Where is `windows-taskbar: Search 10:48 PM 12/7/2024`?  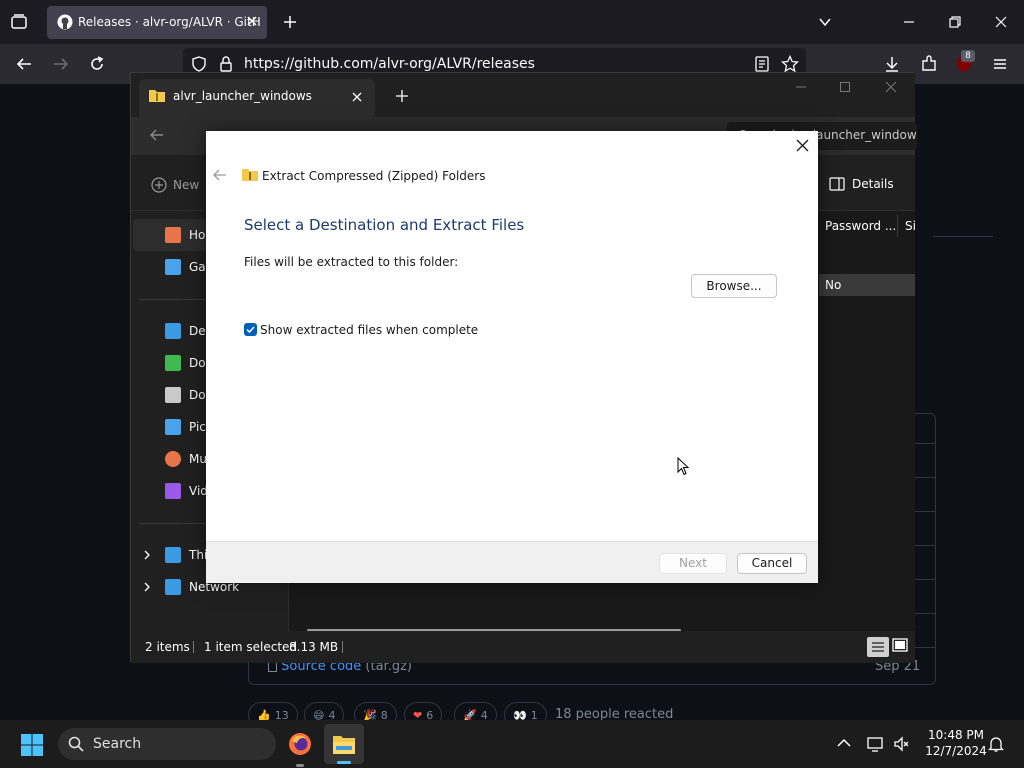
windows-taskbar: Search 10:48 PM 12/7/2024 is located at coordinates (512, 744).